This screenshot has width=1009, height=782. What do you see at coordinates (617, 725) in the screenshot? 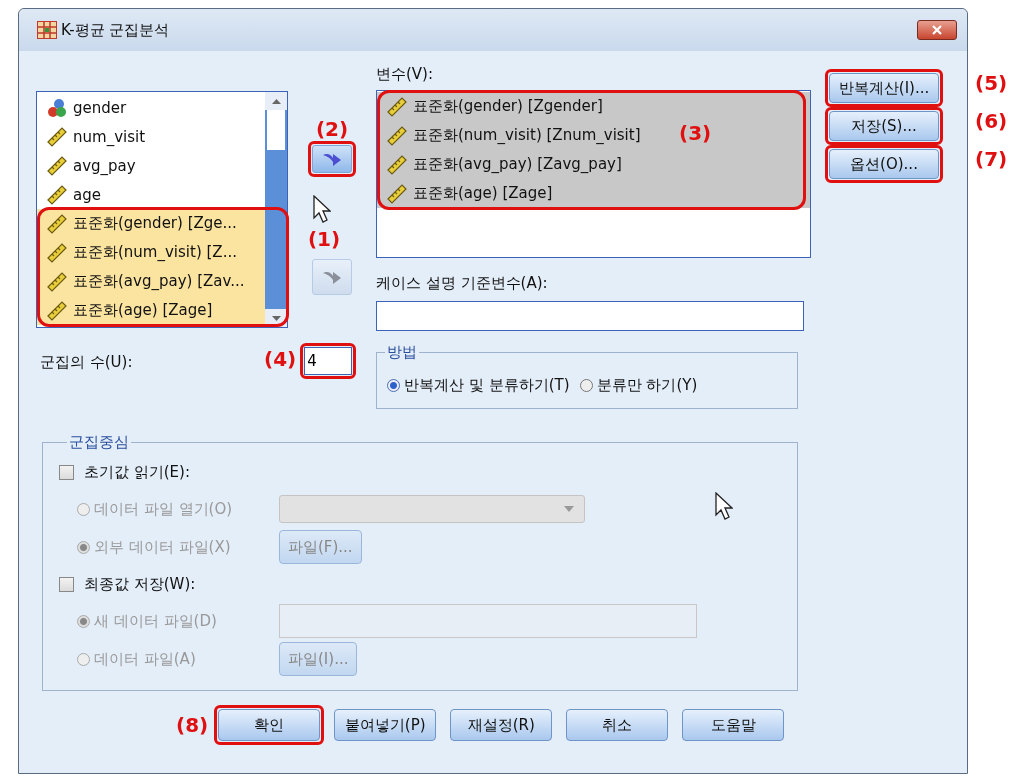
I see `dialog-button: 취소` at bounding box center [617, 725].